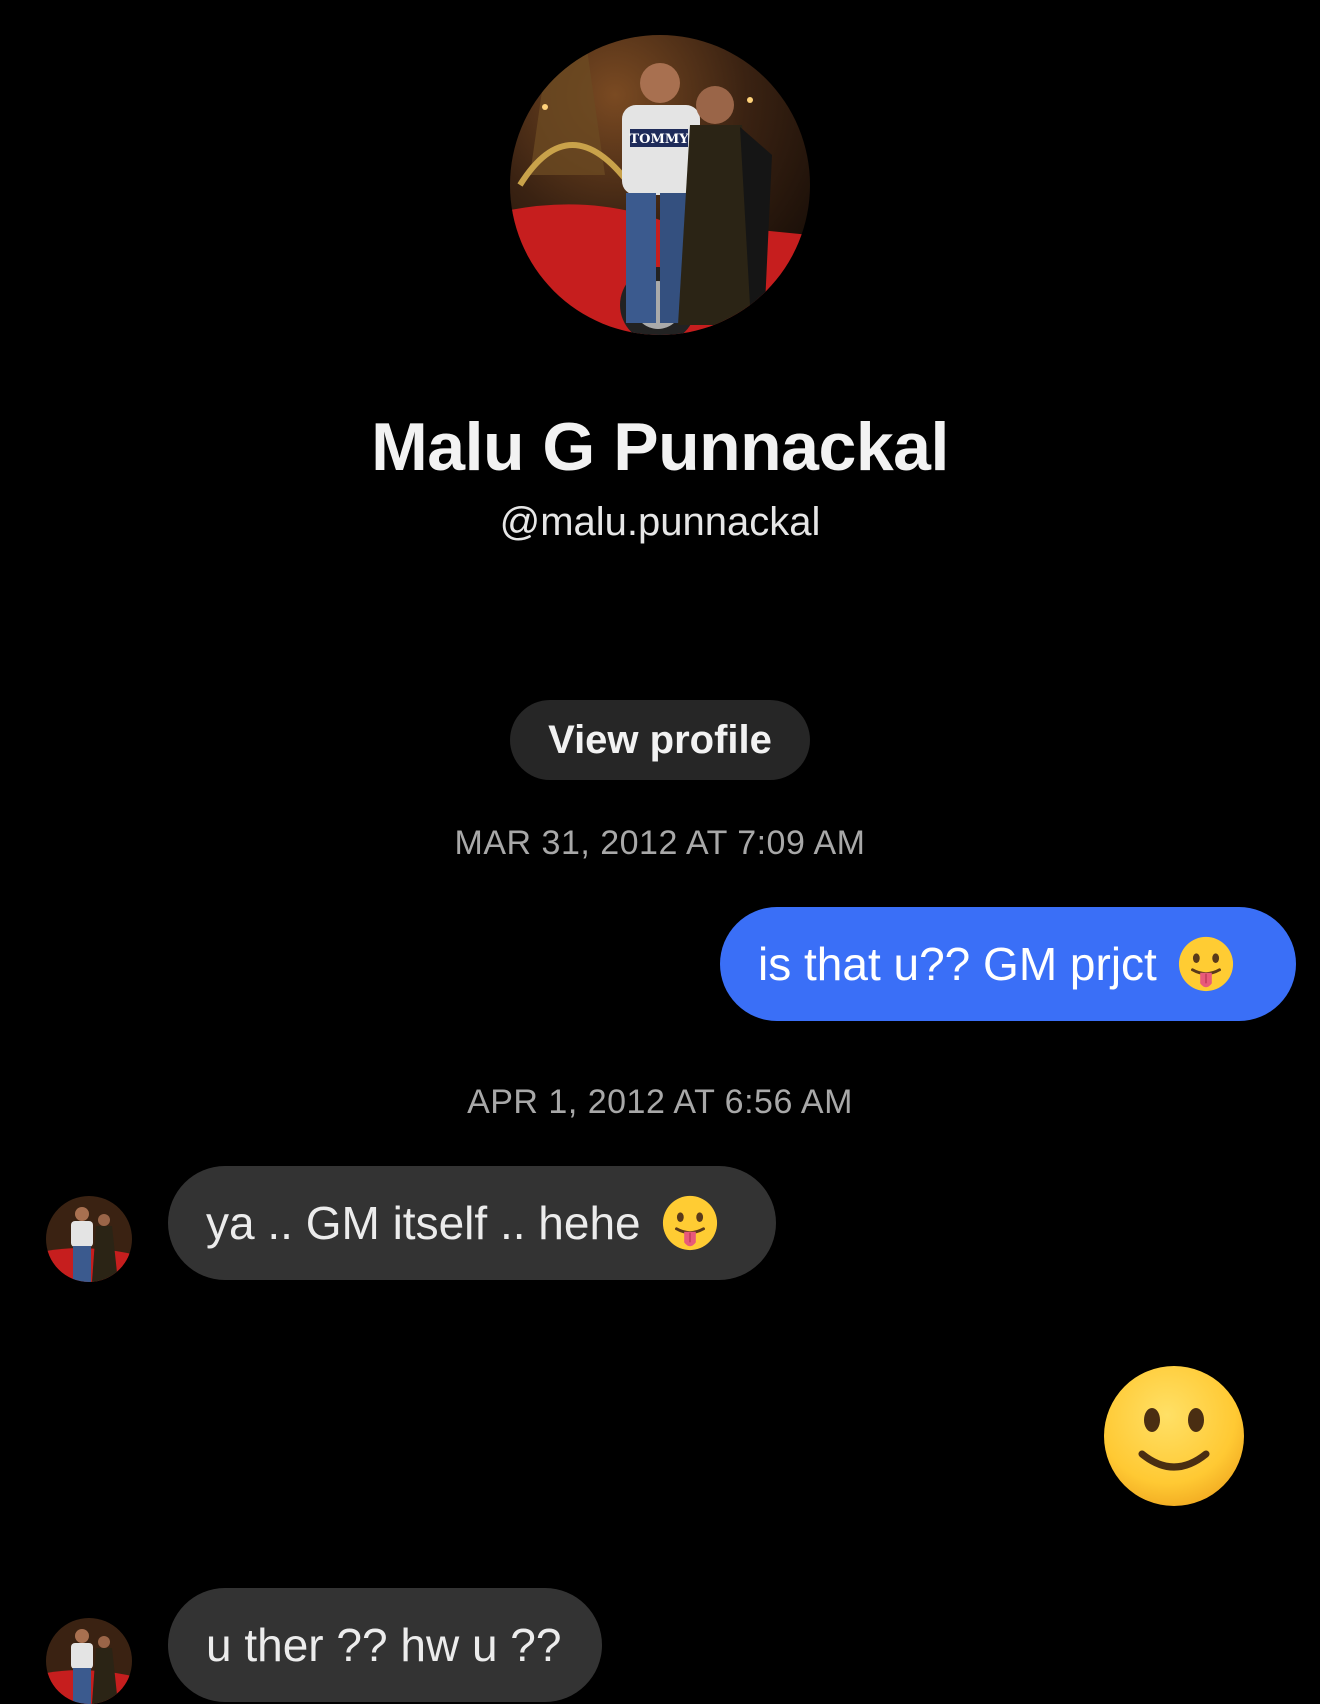 The width and height of the screenshot is (1320, 1704). Describe the element at coordinates (660, 740) in the screenshot. I see `view-profile-button: View profile` at that location.